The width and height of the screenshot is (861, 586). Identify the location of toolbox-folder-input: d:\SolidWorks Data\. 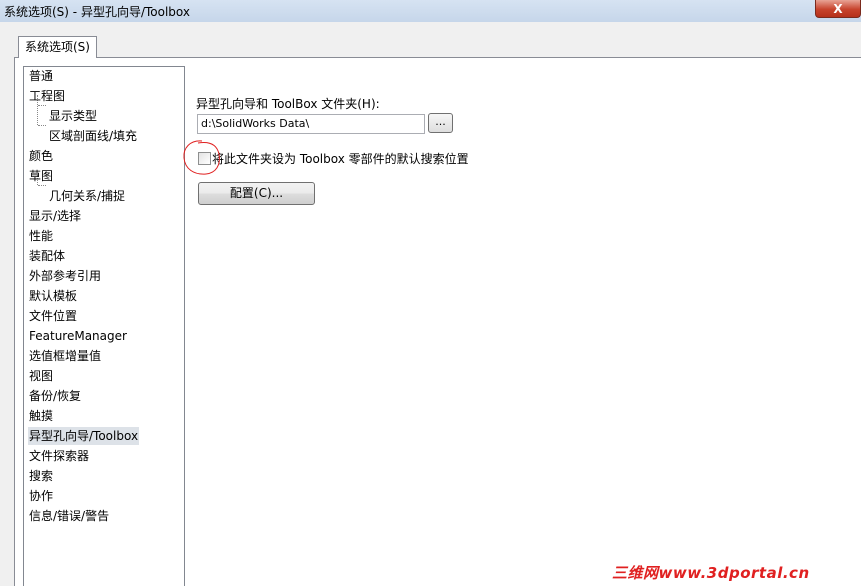
(311, 124).